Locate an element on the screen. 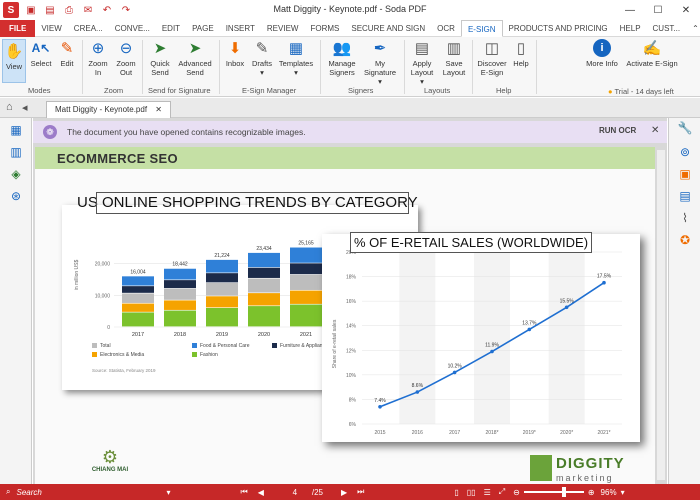  export-icon: ▣ is located at coordinates (685, 174).